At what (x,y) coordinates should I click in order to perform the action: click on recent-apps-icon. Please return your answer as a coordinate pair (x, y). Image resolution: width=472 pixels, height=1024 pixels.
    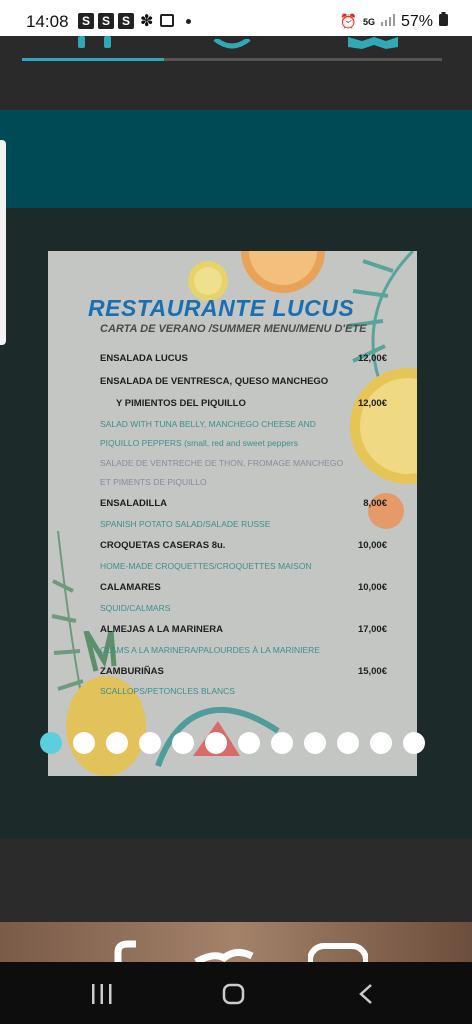
    Looking at the image, I should click on (102, 996).